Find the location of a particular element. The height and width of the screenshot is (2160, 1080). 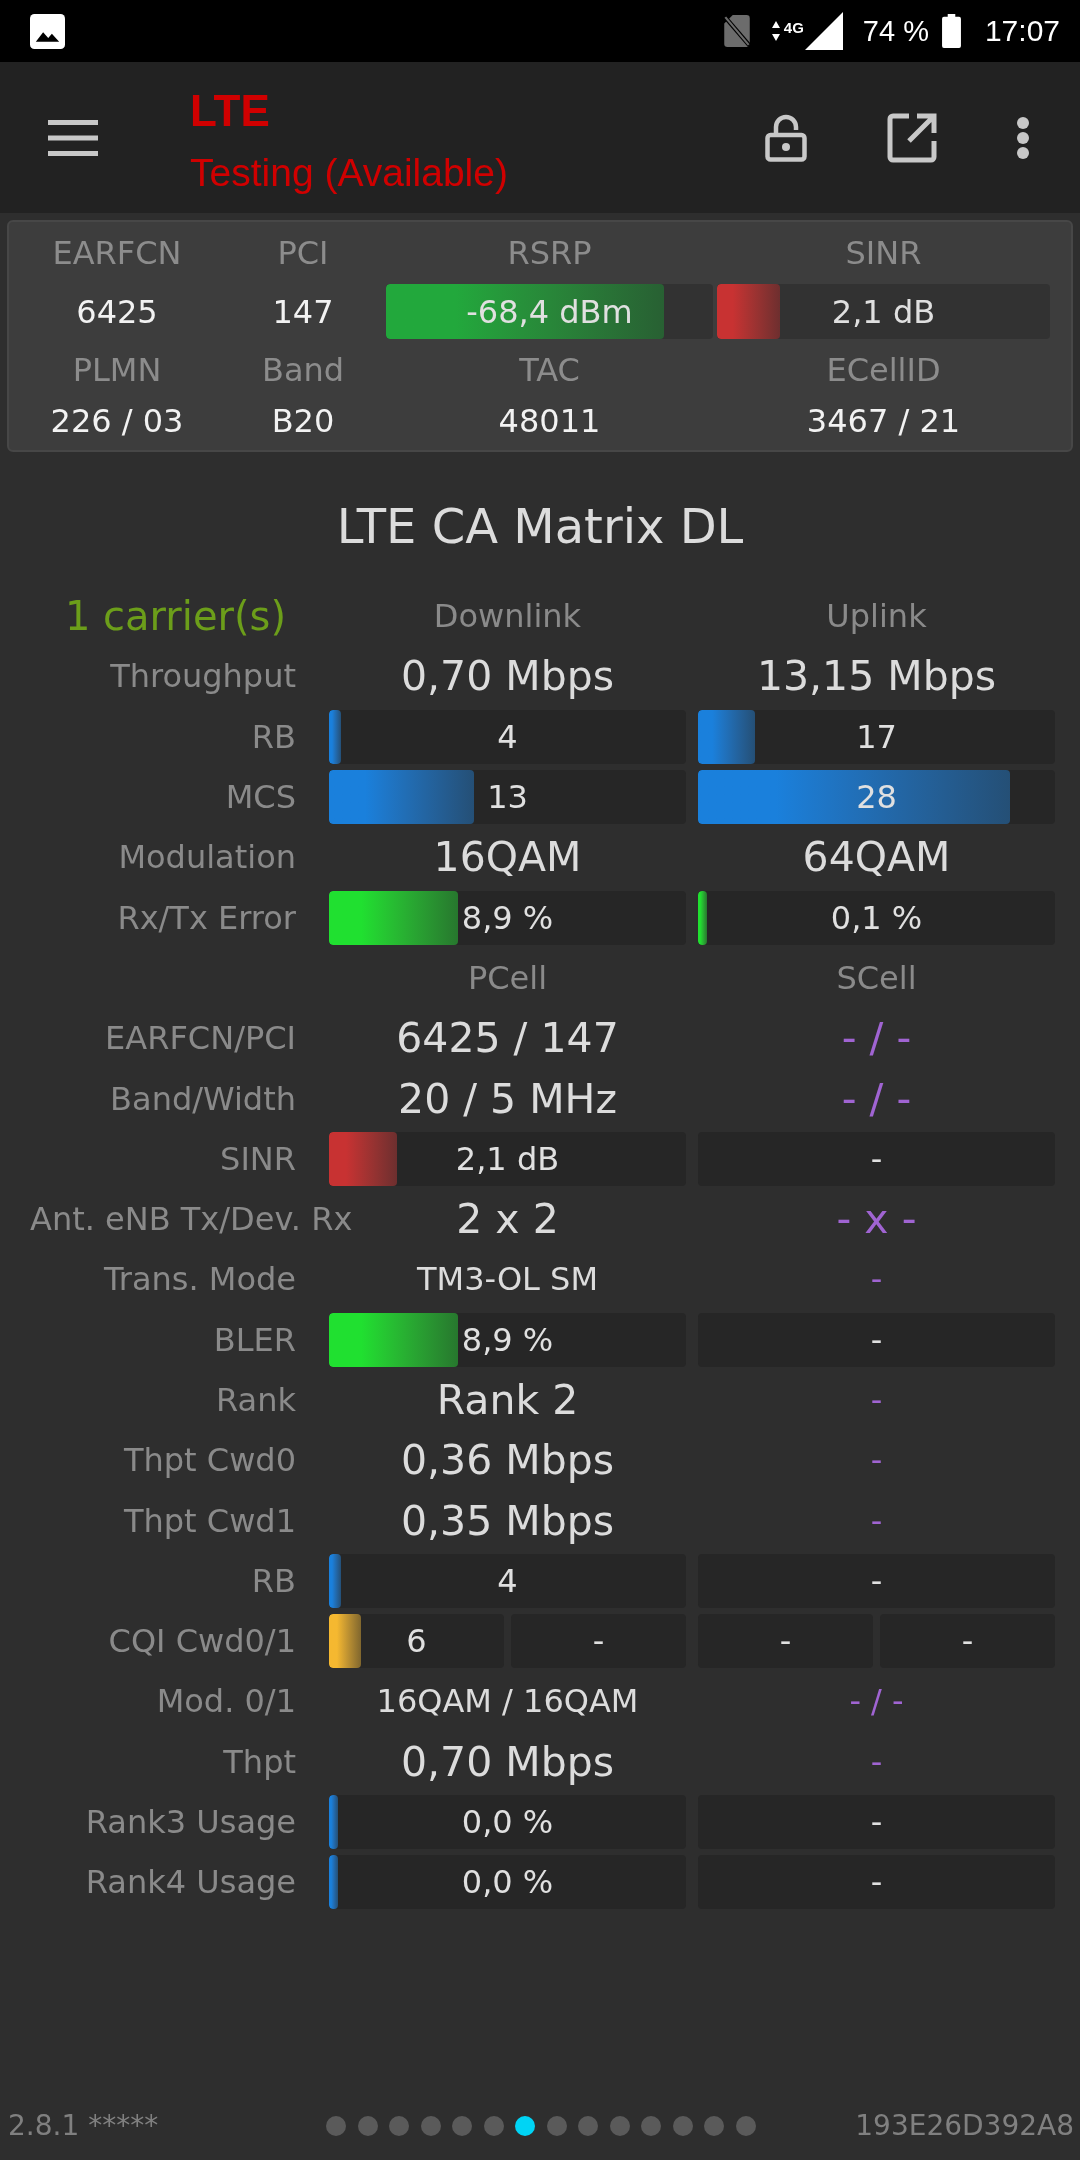

meter-value: 17 is located at coordinates (876, 736).